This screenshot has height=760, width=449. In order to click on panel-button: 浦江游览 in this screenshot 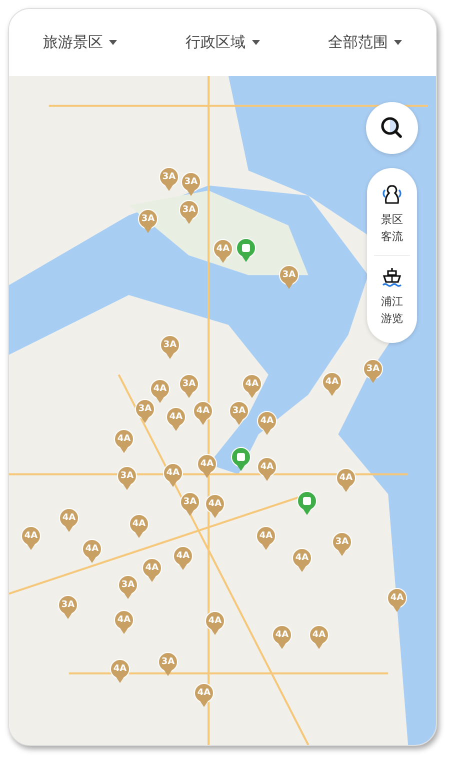, I will do `click(392, 296)`.